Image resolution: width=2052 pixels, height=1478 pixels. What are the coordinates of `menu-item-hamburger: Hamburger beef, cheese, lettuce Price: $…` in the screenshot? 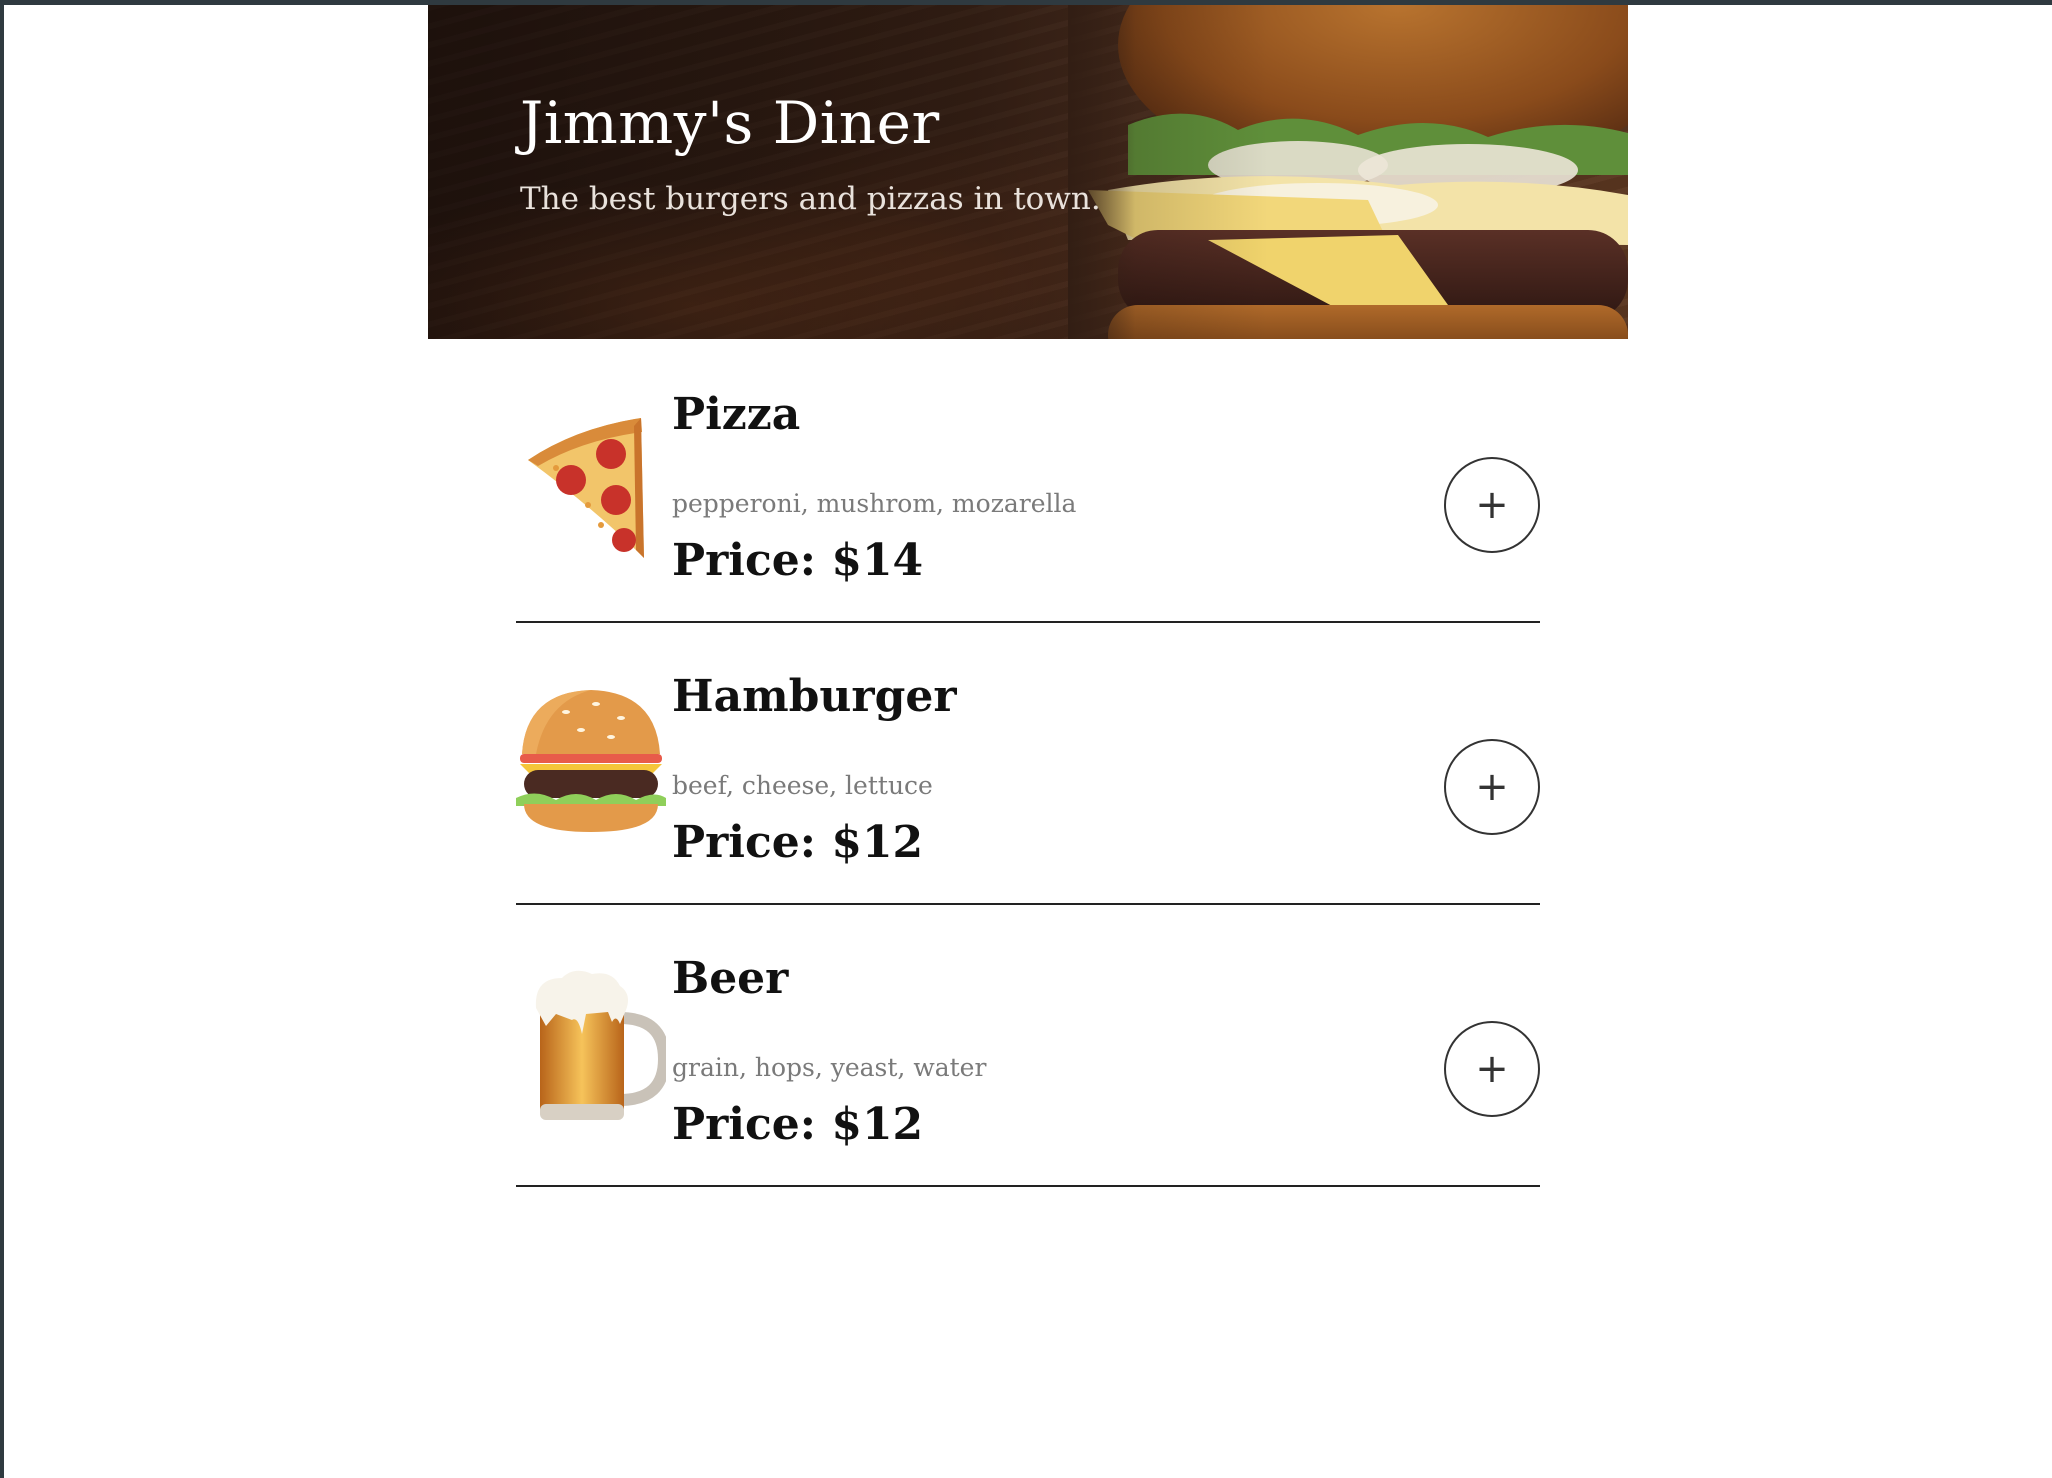 It's located at (1028, 763).